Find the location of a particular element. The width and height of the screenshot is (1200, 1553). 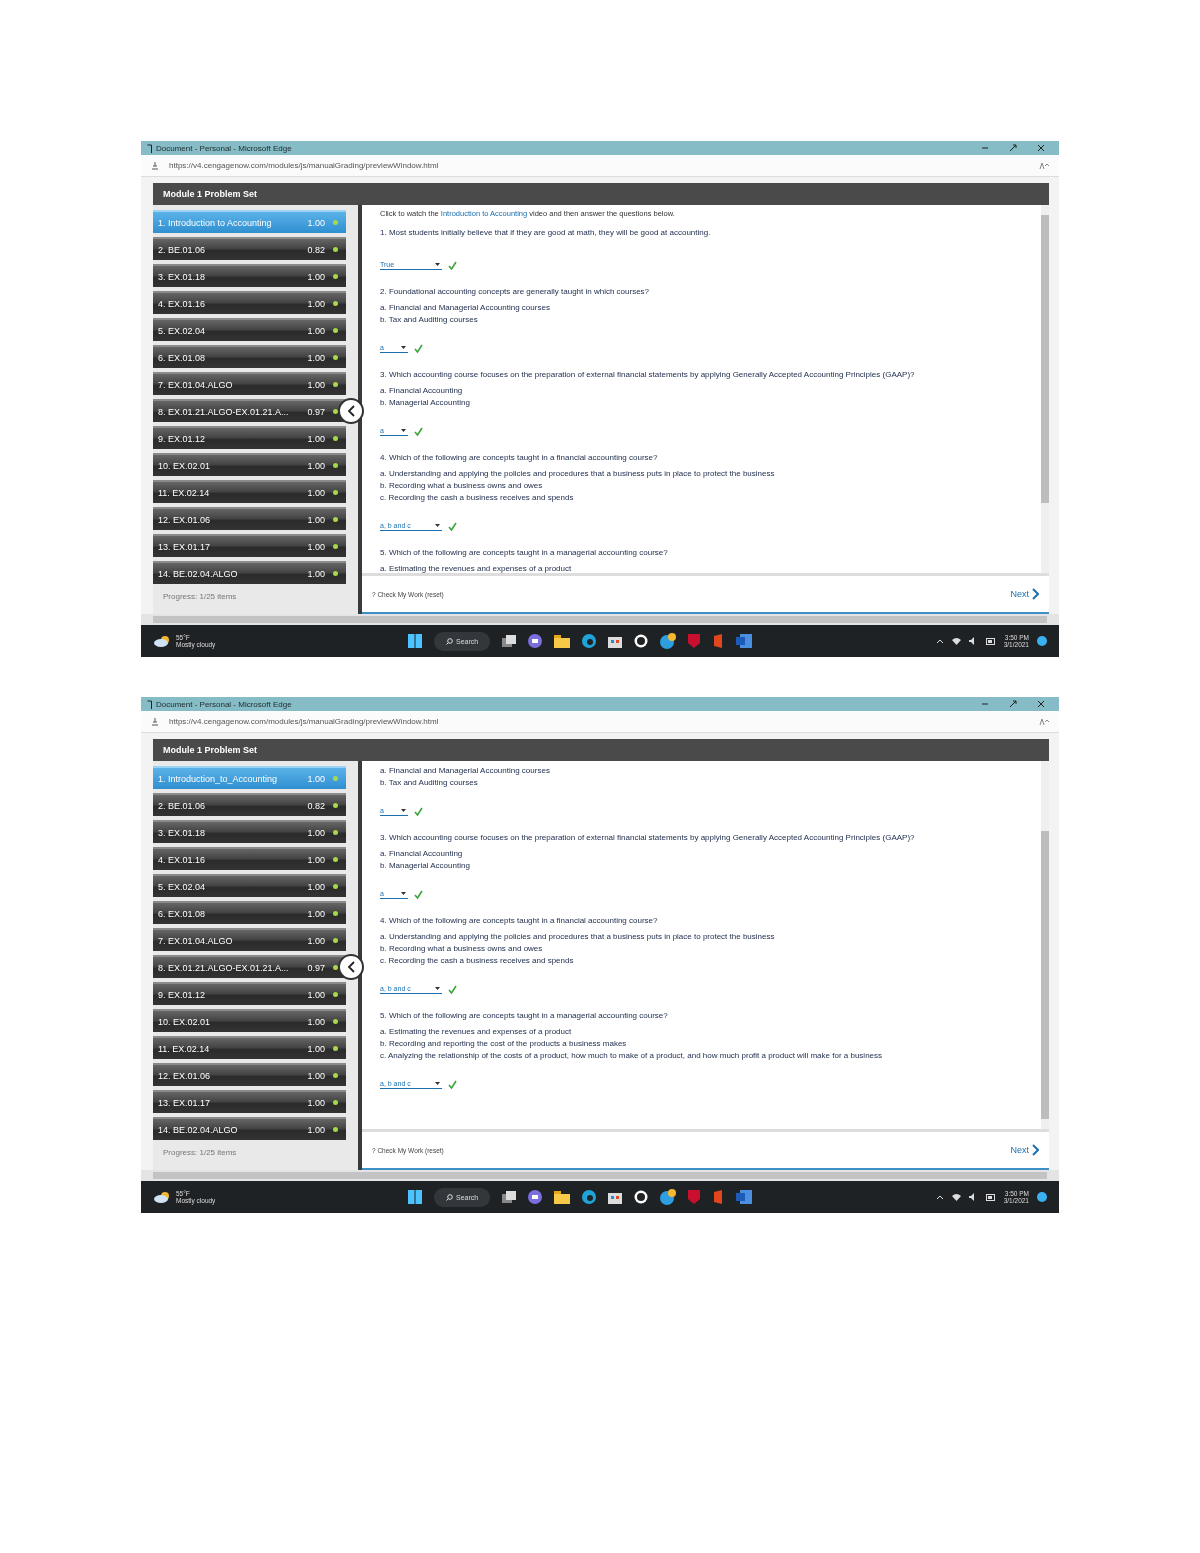

answer-option: a. Estimating the revenues and expenses of a product is located at coordinates (701, 568).